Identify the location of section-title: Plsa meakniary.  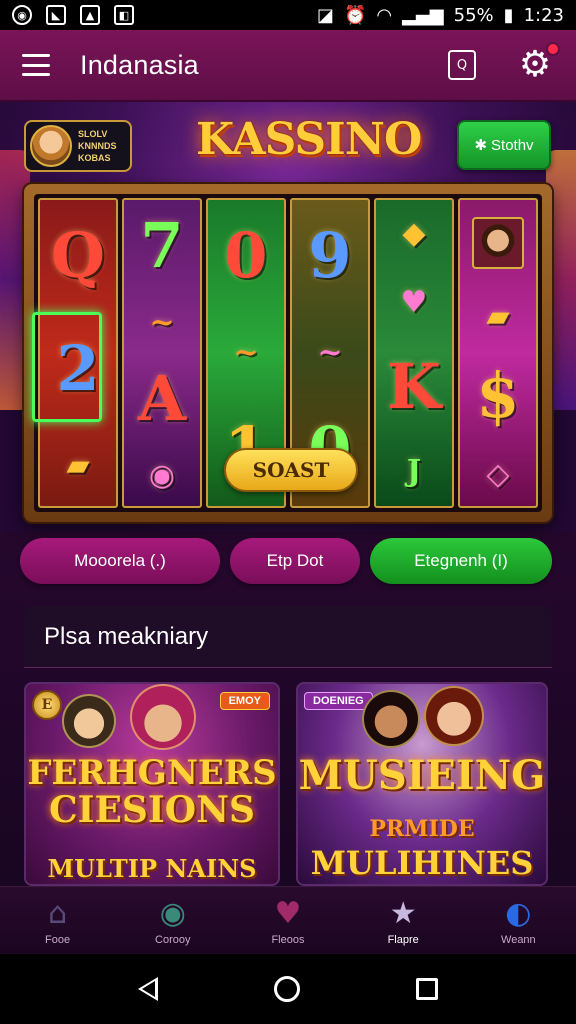
(126, 636).